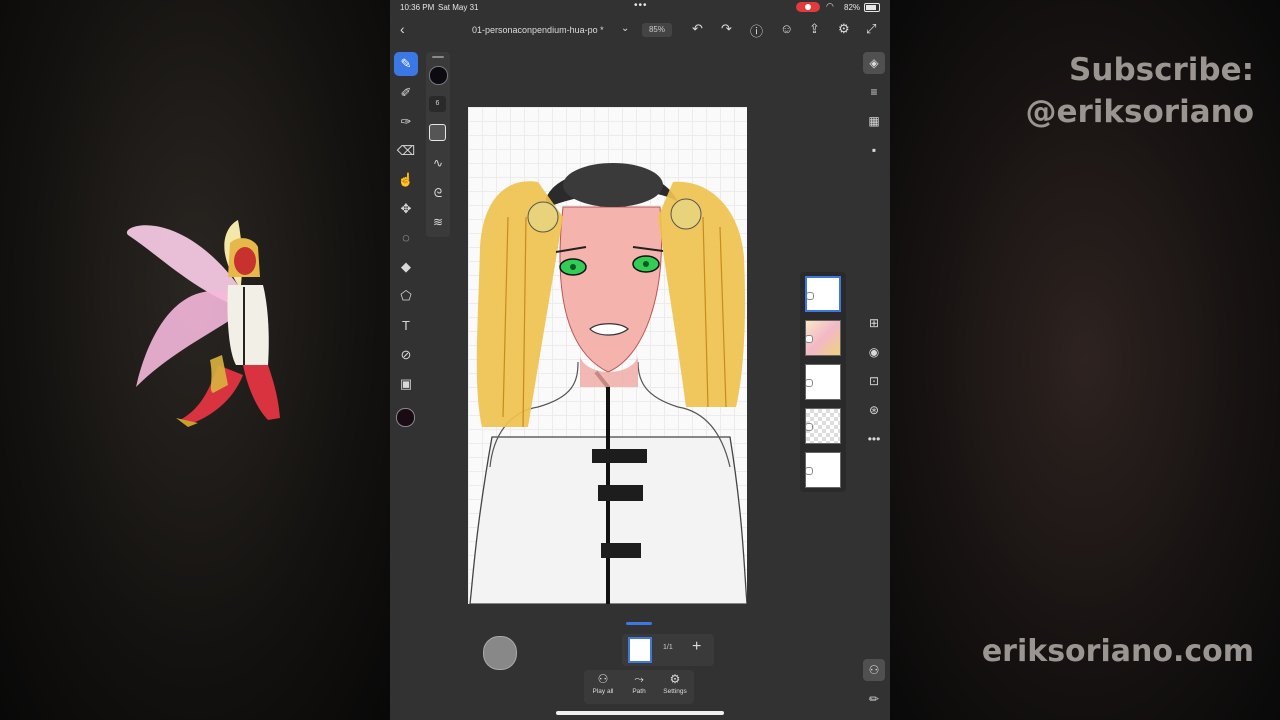 The width and height of the screenshot is (1280, 720). Describe the element at coordinates (406, 122) in the screenshot. I see `vector-brush-tool-icon: ✑` at that location.